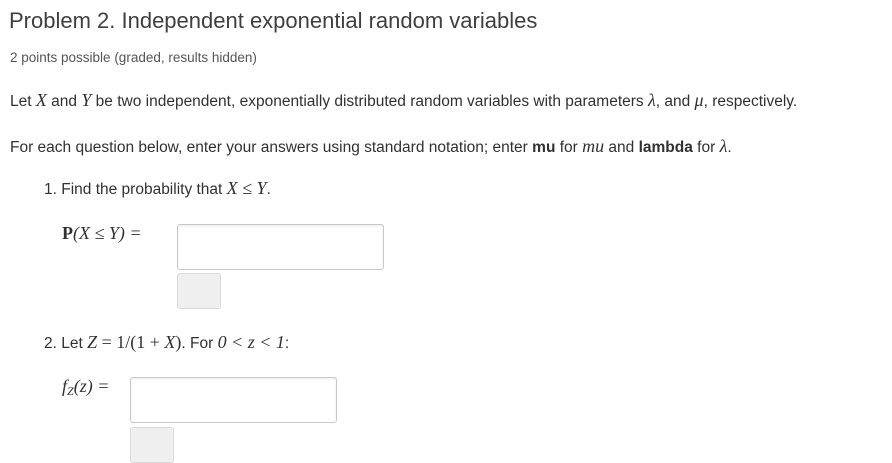 Image resolution: width=892 pixels, height=463 pixels. What do you see at coordinates (287, 343) in the screenshot?
I see `q2-colon: :` at bounding box center [287, 343].